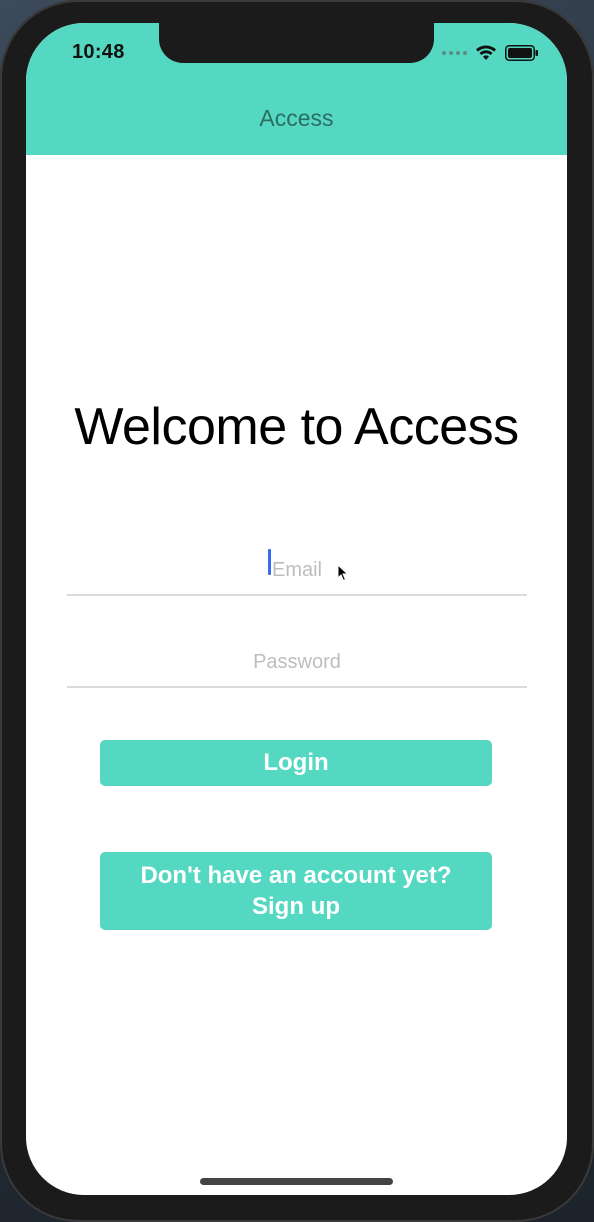  What do you see at coordinates (296, 89) in the screenshot?
I see `nav-header: 10:48 Access` at bounding box center [296, 89].